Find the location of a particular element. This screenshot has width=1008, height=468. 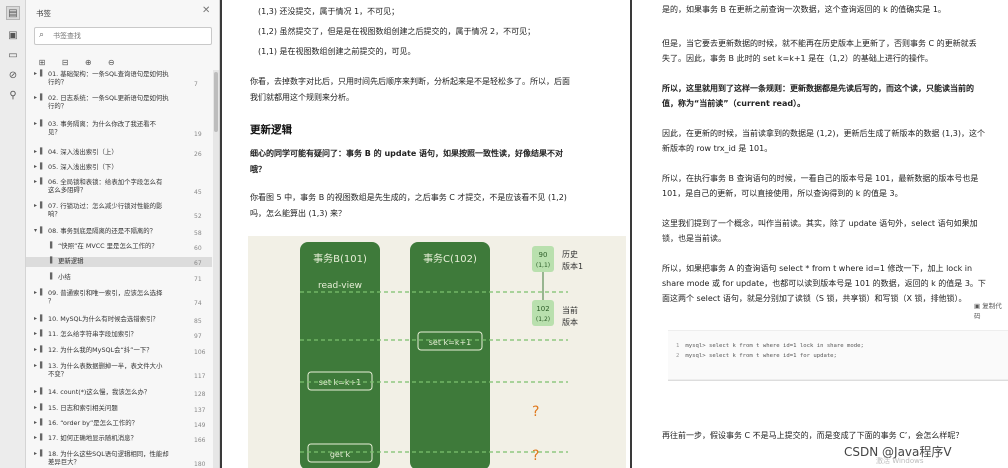

copy-code-button: ▣ 复制代码 is located at coordinates (991, 310).